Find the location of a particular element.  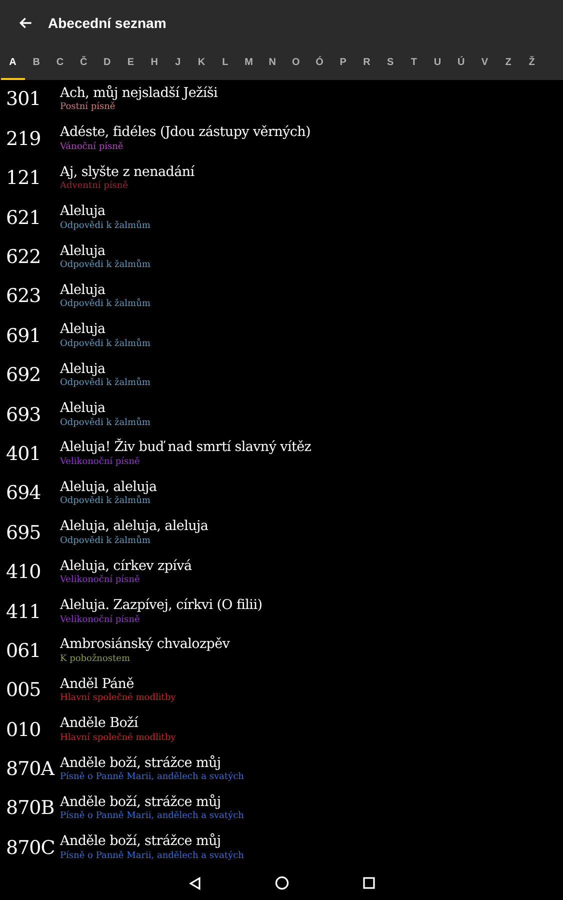

song-row: 622 Aleluja Odpovědi k žalmům is located at coordinates (281, 257).